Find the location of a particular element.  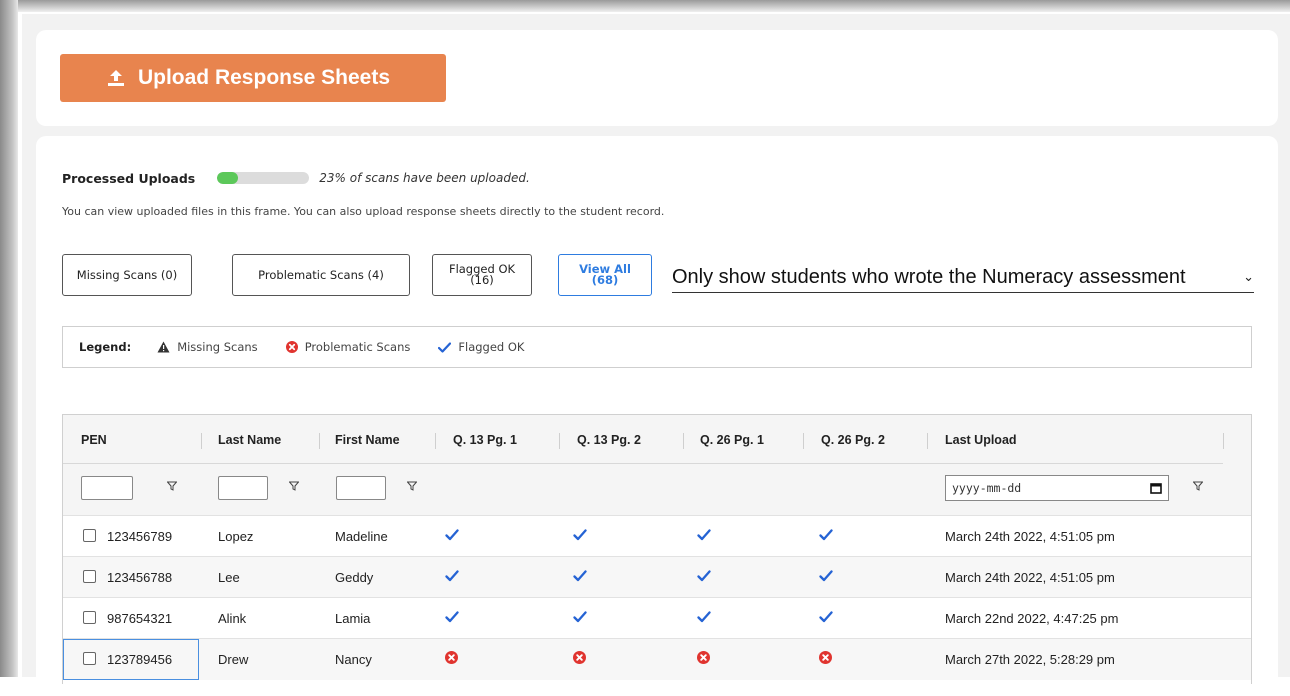

date-placeholder: yyyy-mm-dd is located at coordinates (987, 488).